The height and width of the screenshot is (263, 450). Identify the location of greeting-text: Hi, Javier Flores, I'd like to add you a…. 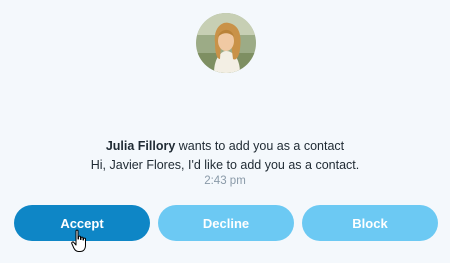
(225, 165).